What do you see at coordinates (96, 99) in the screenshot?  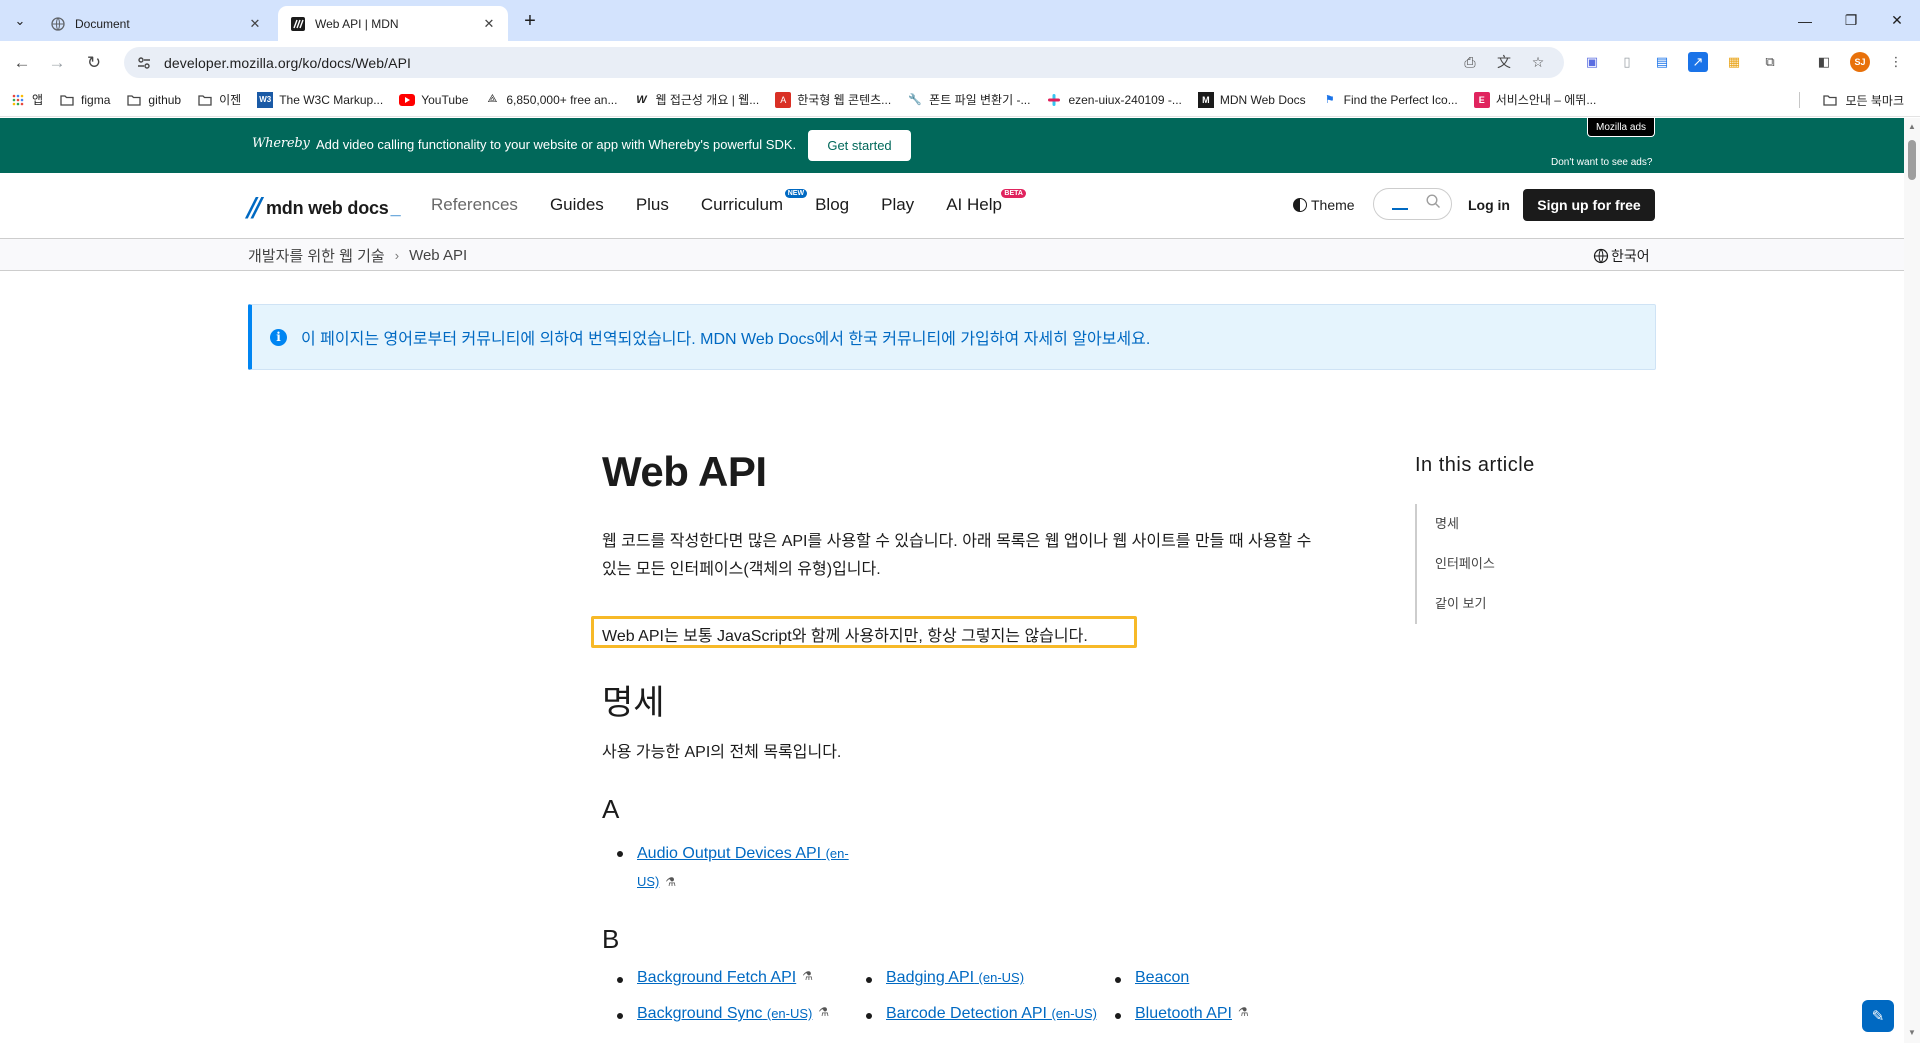 I see `bookmark-label: figma` at bounding box center [96, 99].